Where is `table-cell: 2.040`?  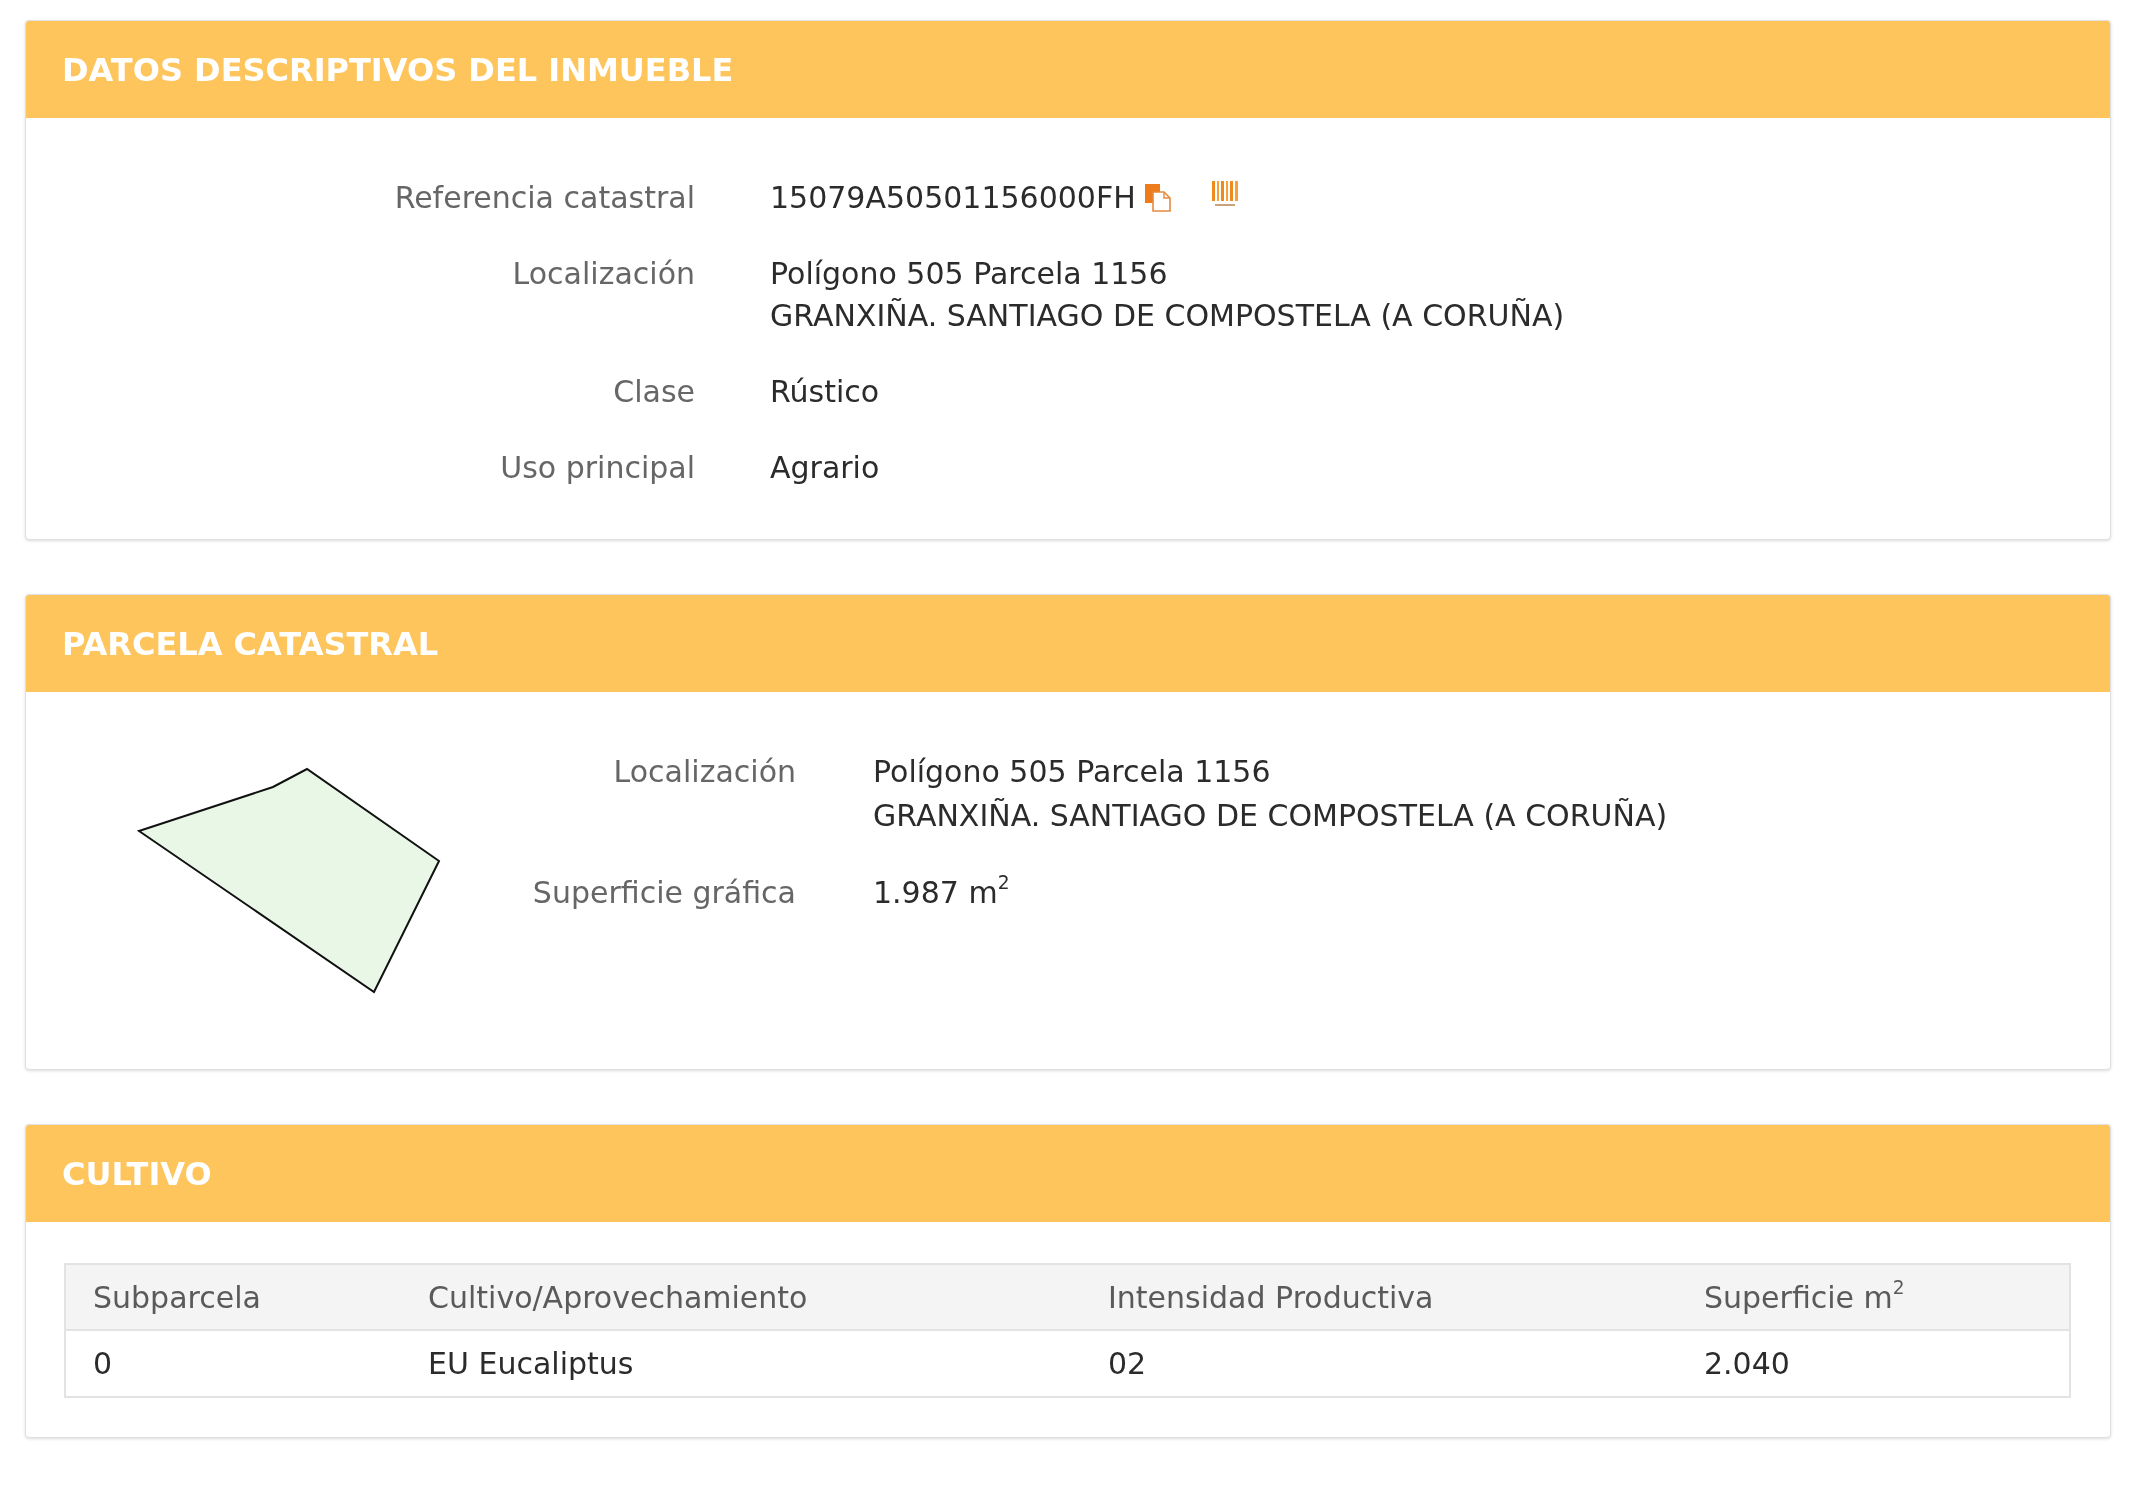
table-cell: 2.040 is located at coordinates (1873, 1363).